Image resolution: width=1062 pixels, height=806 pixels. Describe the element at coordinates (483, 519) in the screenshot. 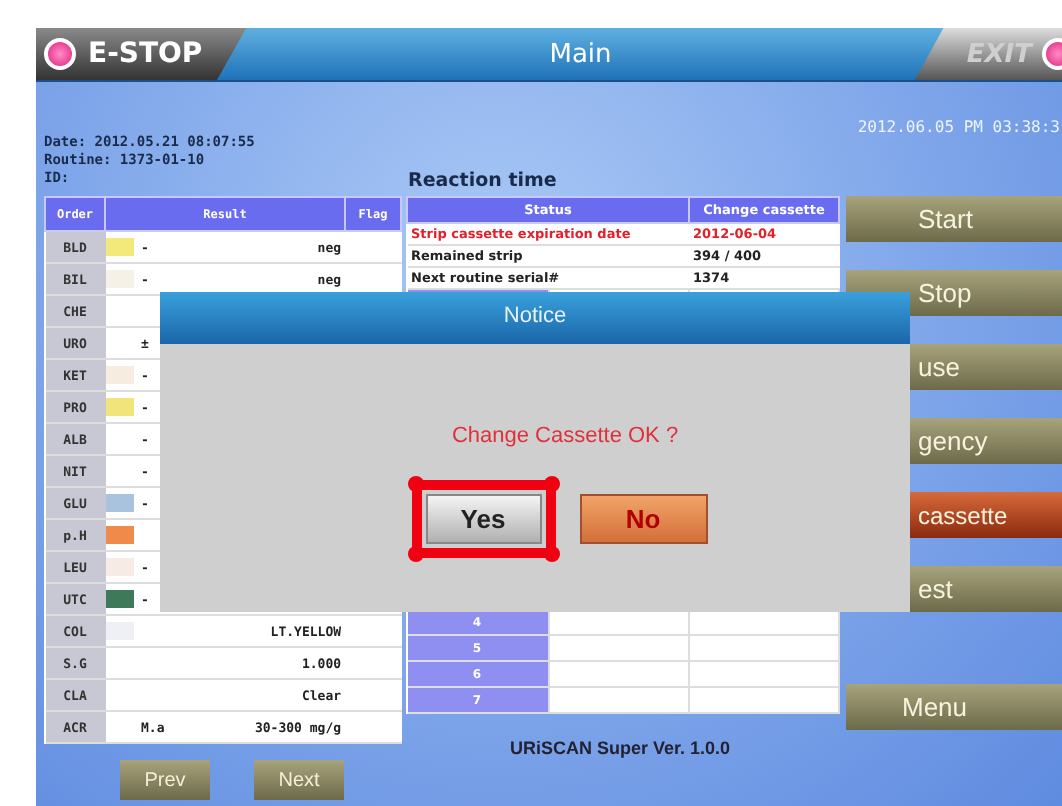

I see `dialog-button: Yes` at that location.